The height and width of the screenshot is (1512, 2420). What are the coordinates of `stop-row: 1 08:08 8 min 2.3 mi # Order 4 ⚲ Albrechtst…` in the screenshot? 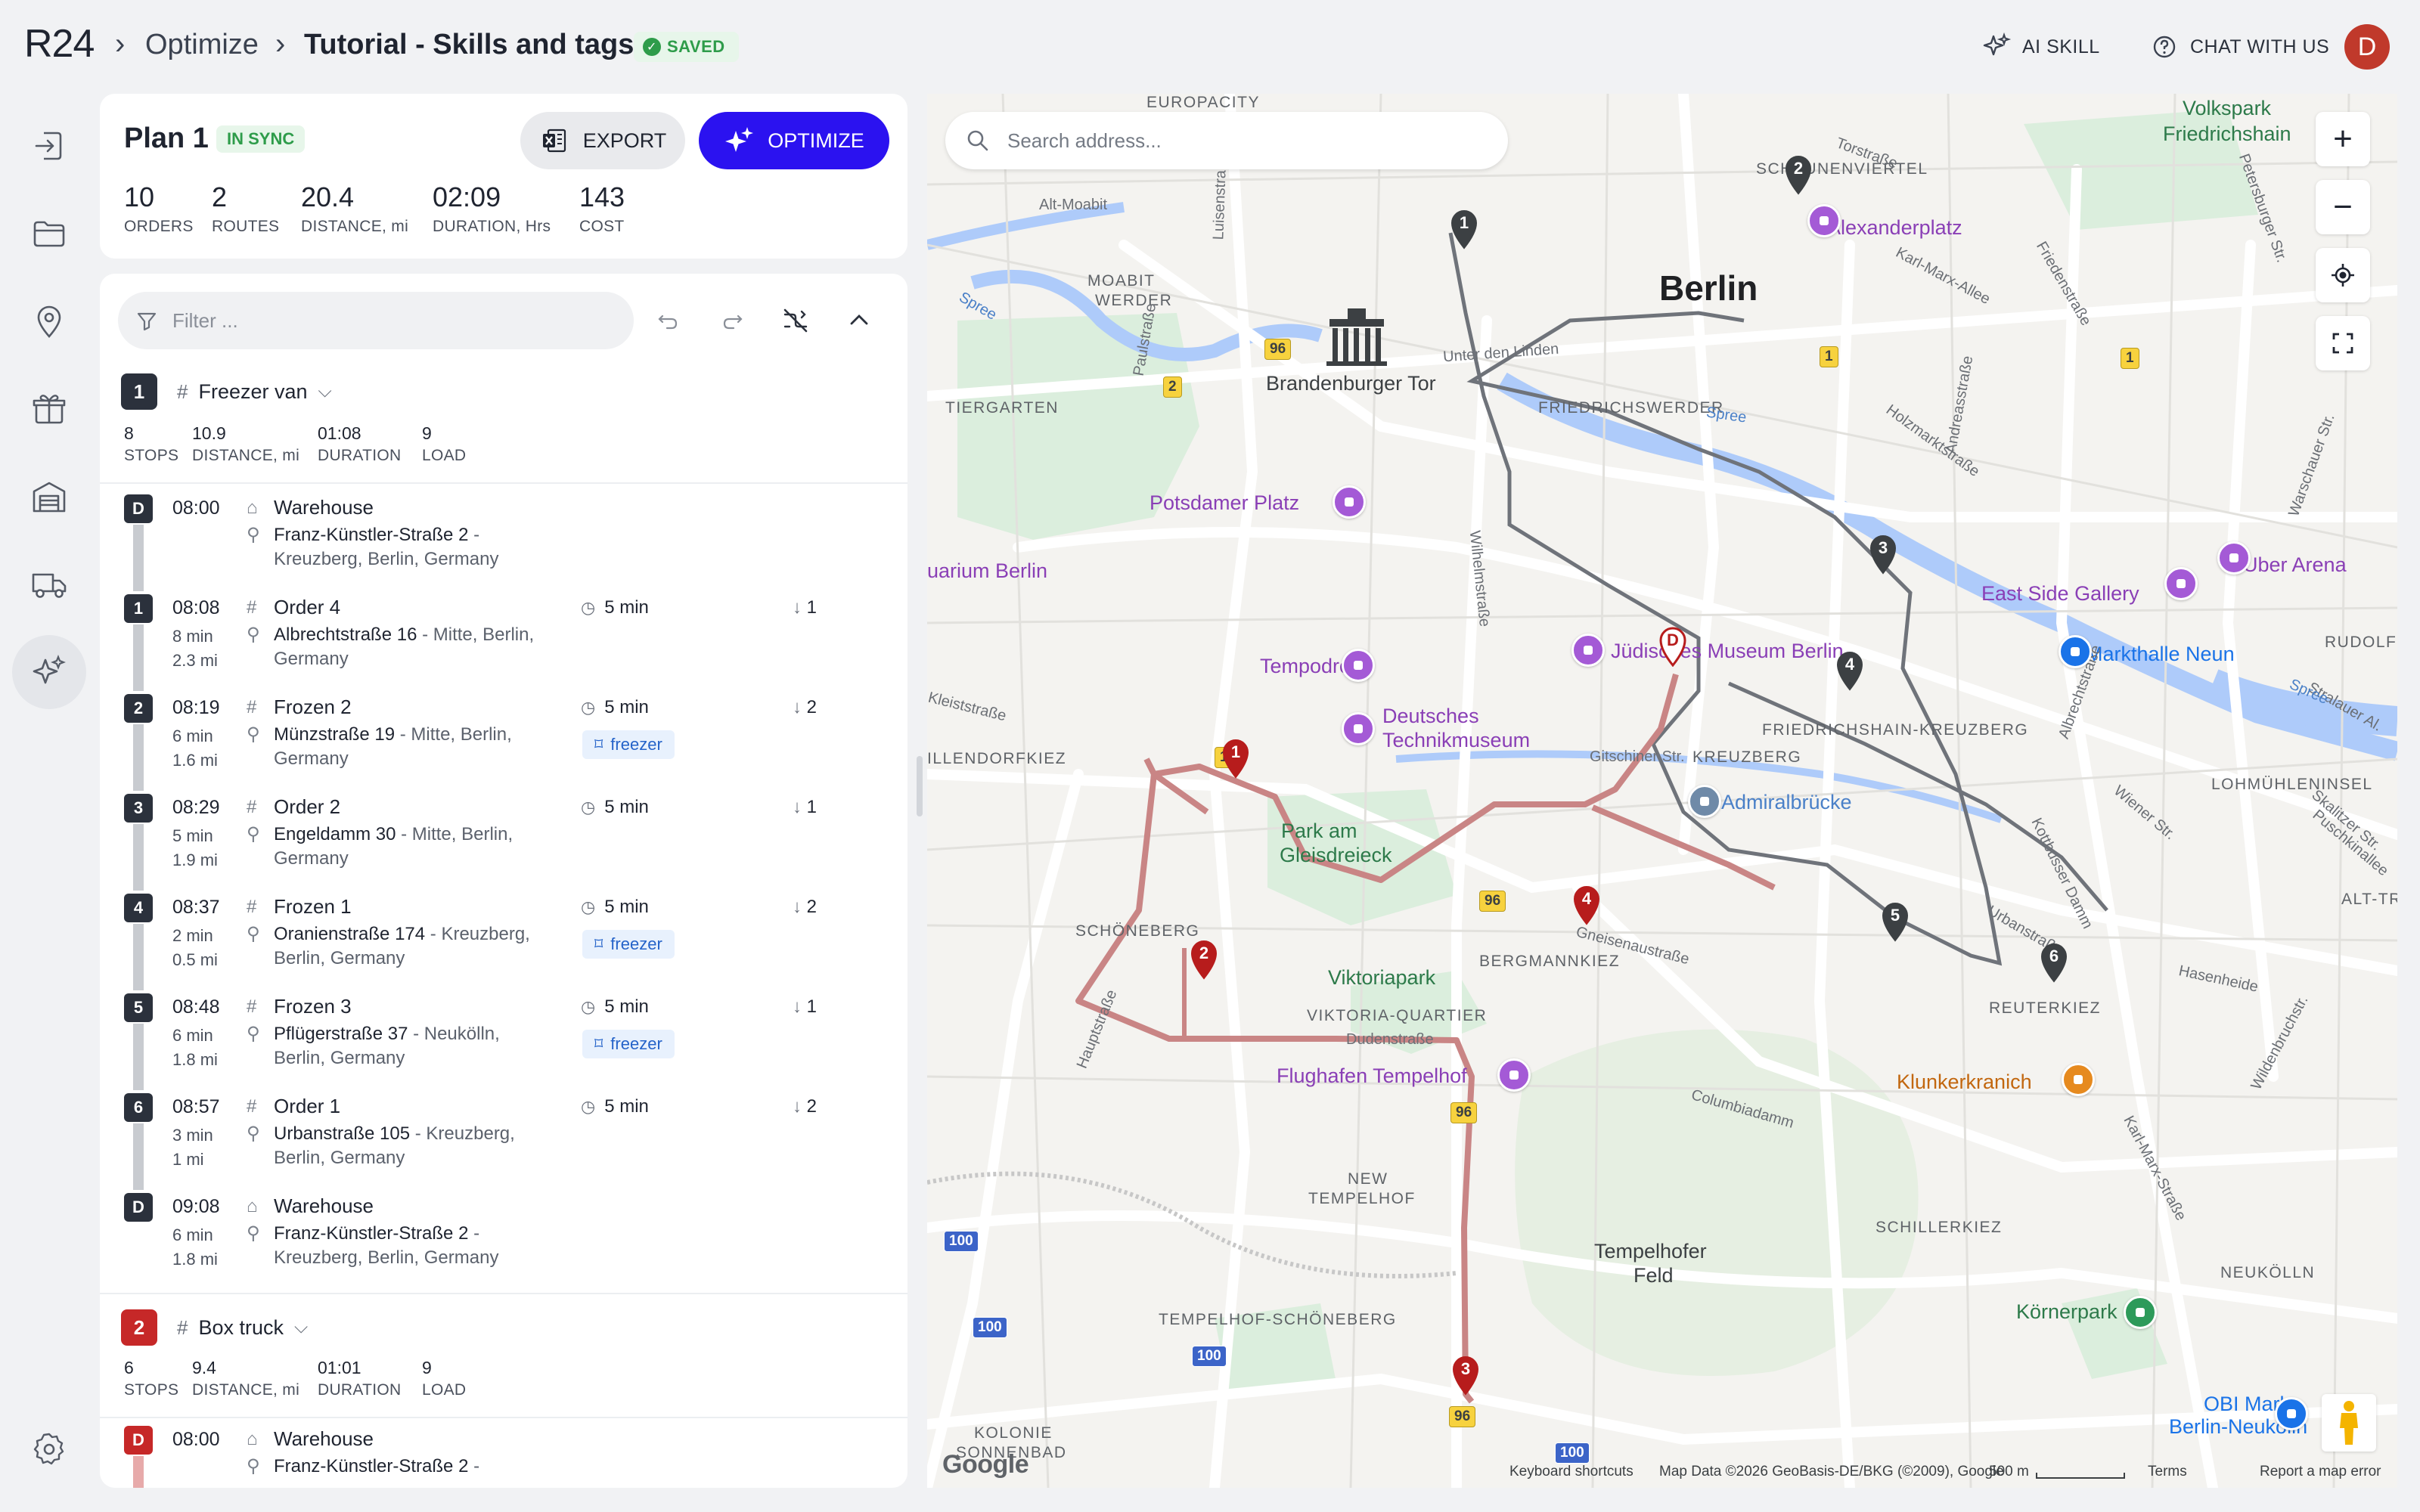 It's located at (504, 638).